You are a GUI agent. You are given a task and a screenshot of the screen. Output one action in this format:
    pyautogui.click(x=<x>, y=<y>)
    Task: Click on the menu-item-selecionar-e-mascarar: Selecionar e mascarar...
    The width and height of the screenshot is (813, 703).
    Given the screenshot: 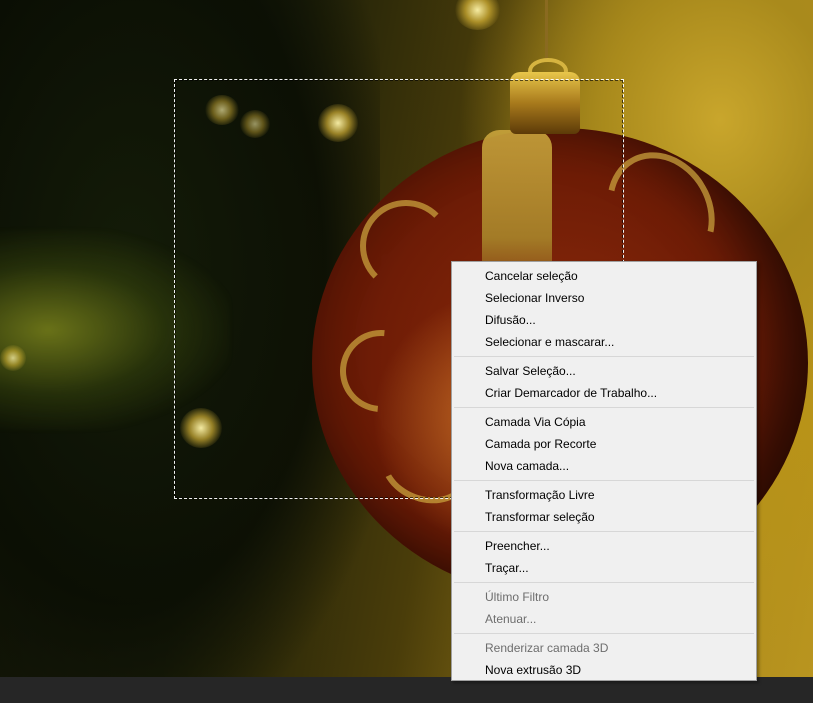 What is the action you would take?
    pyautogui.click(x=604, y=342)
    